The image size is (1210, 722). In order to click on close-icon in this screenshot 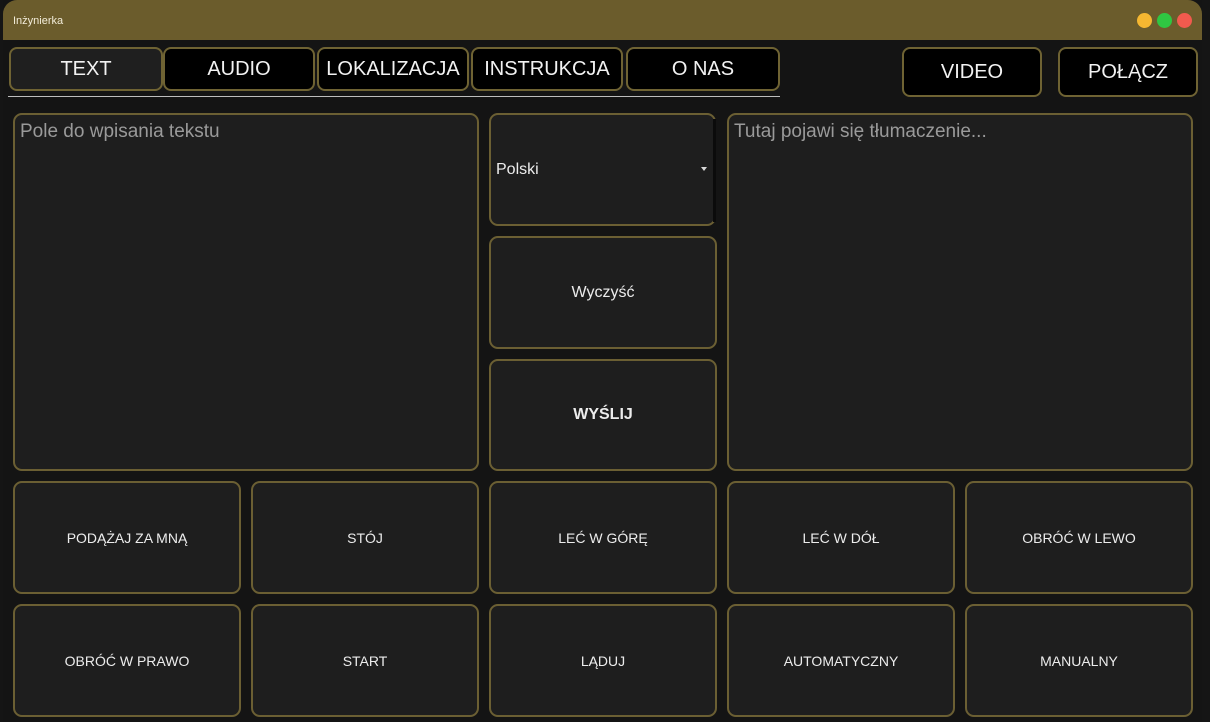, I will do `click(1184, 20)`.